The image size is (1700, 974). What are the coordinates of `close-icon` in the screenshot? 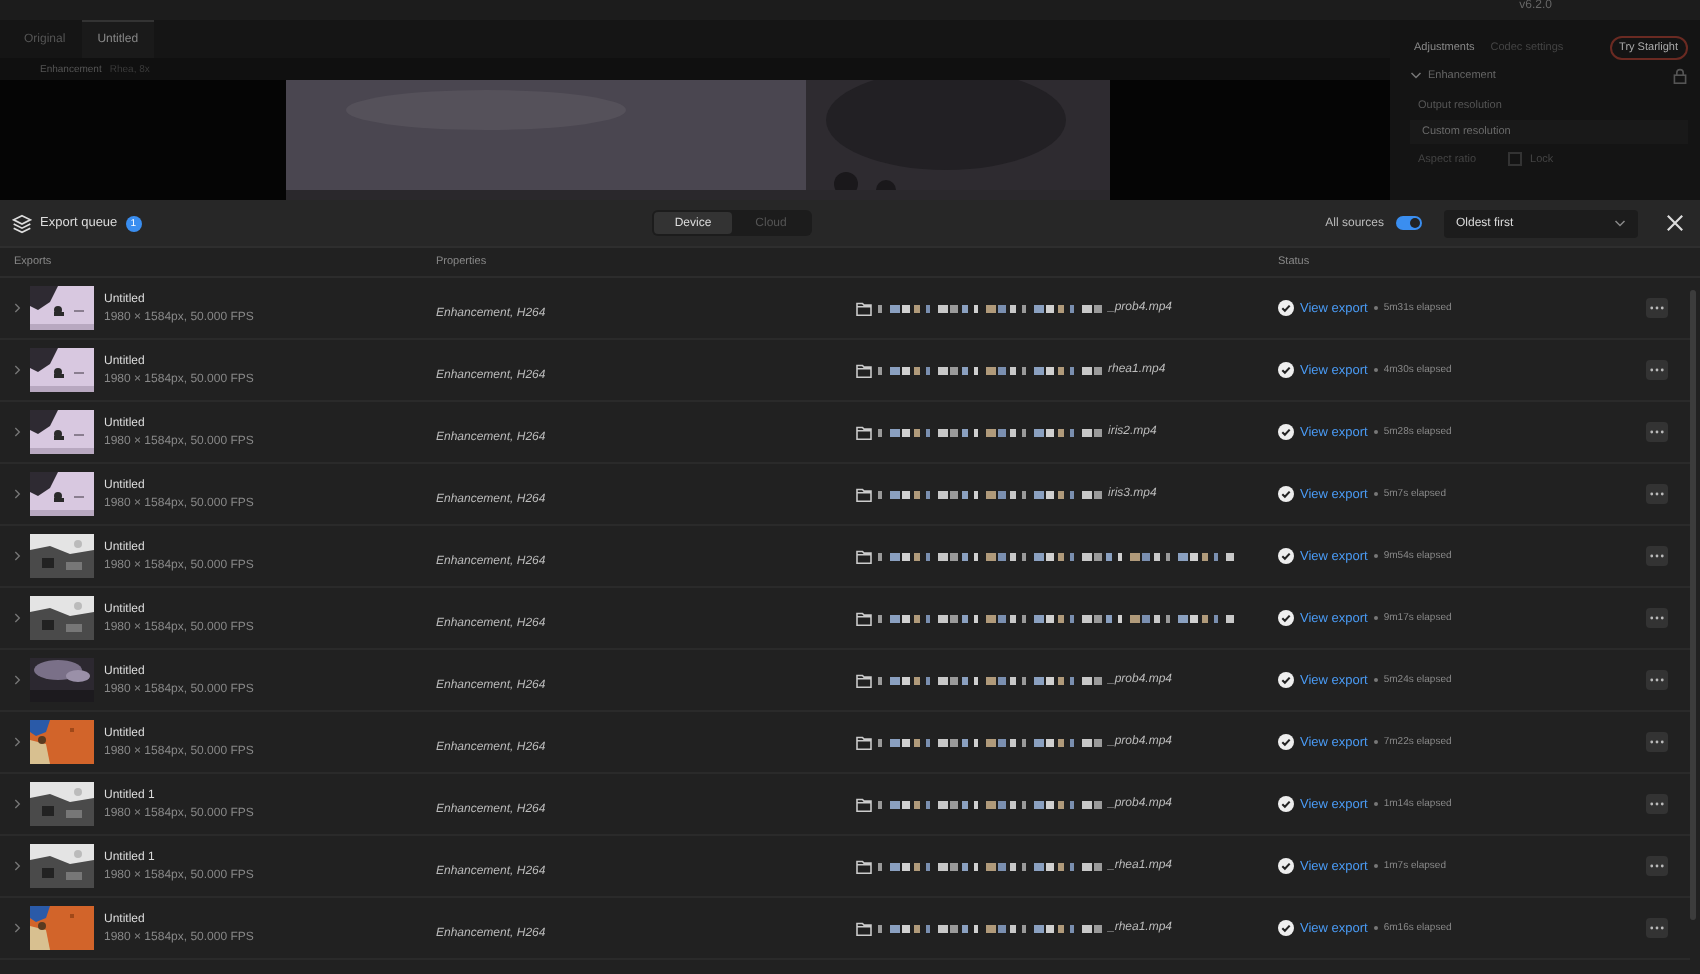 It's located at (1675, 223).